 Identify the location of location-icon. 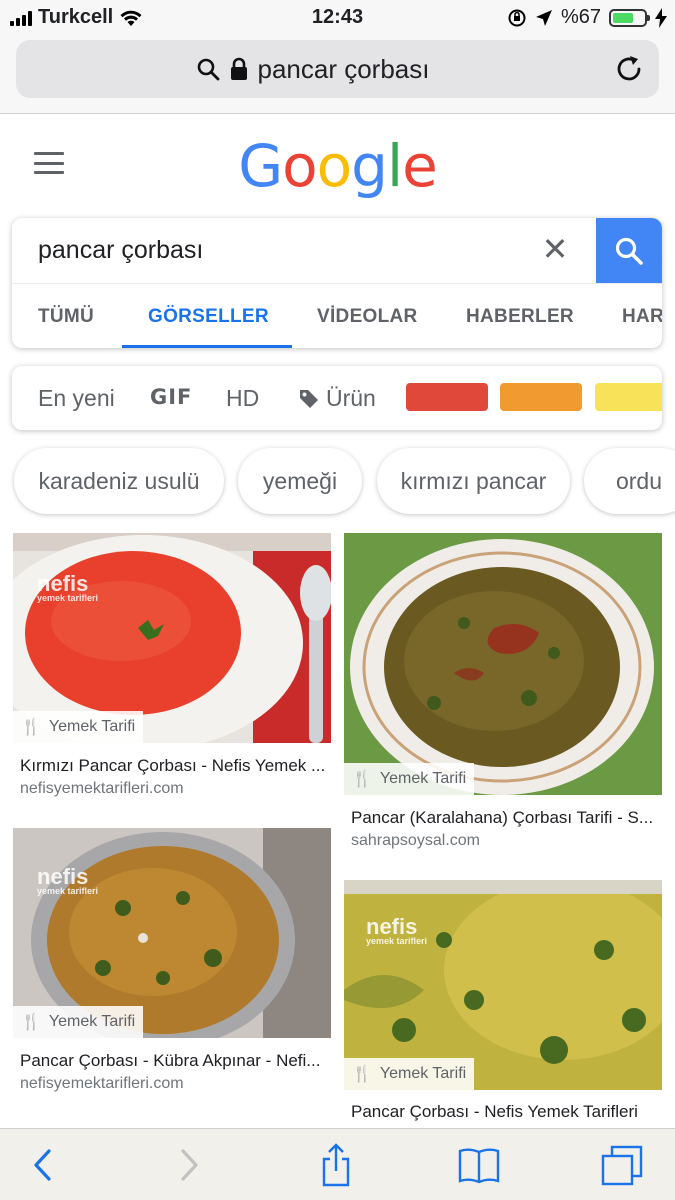
(543, 17).